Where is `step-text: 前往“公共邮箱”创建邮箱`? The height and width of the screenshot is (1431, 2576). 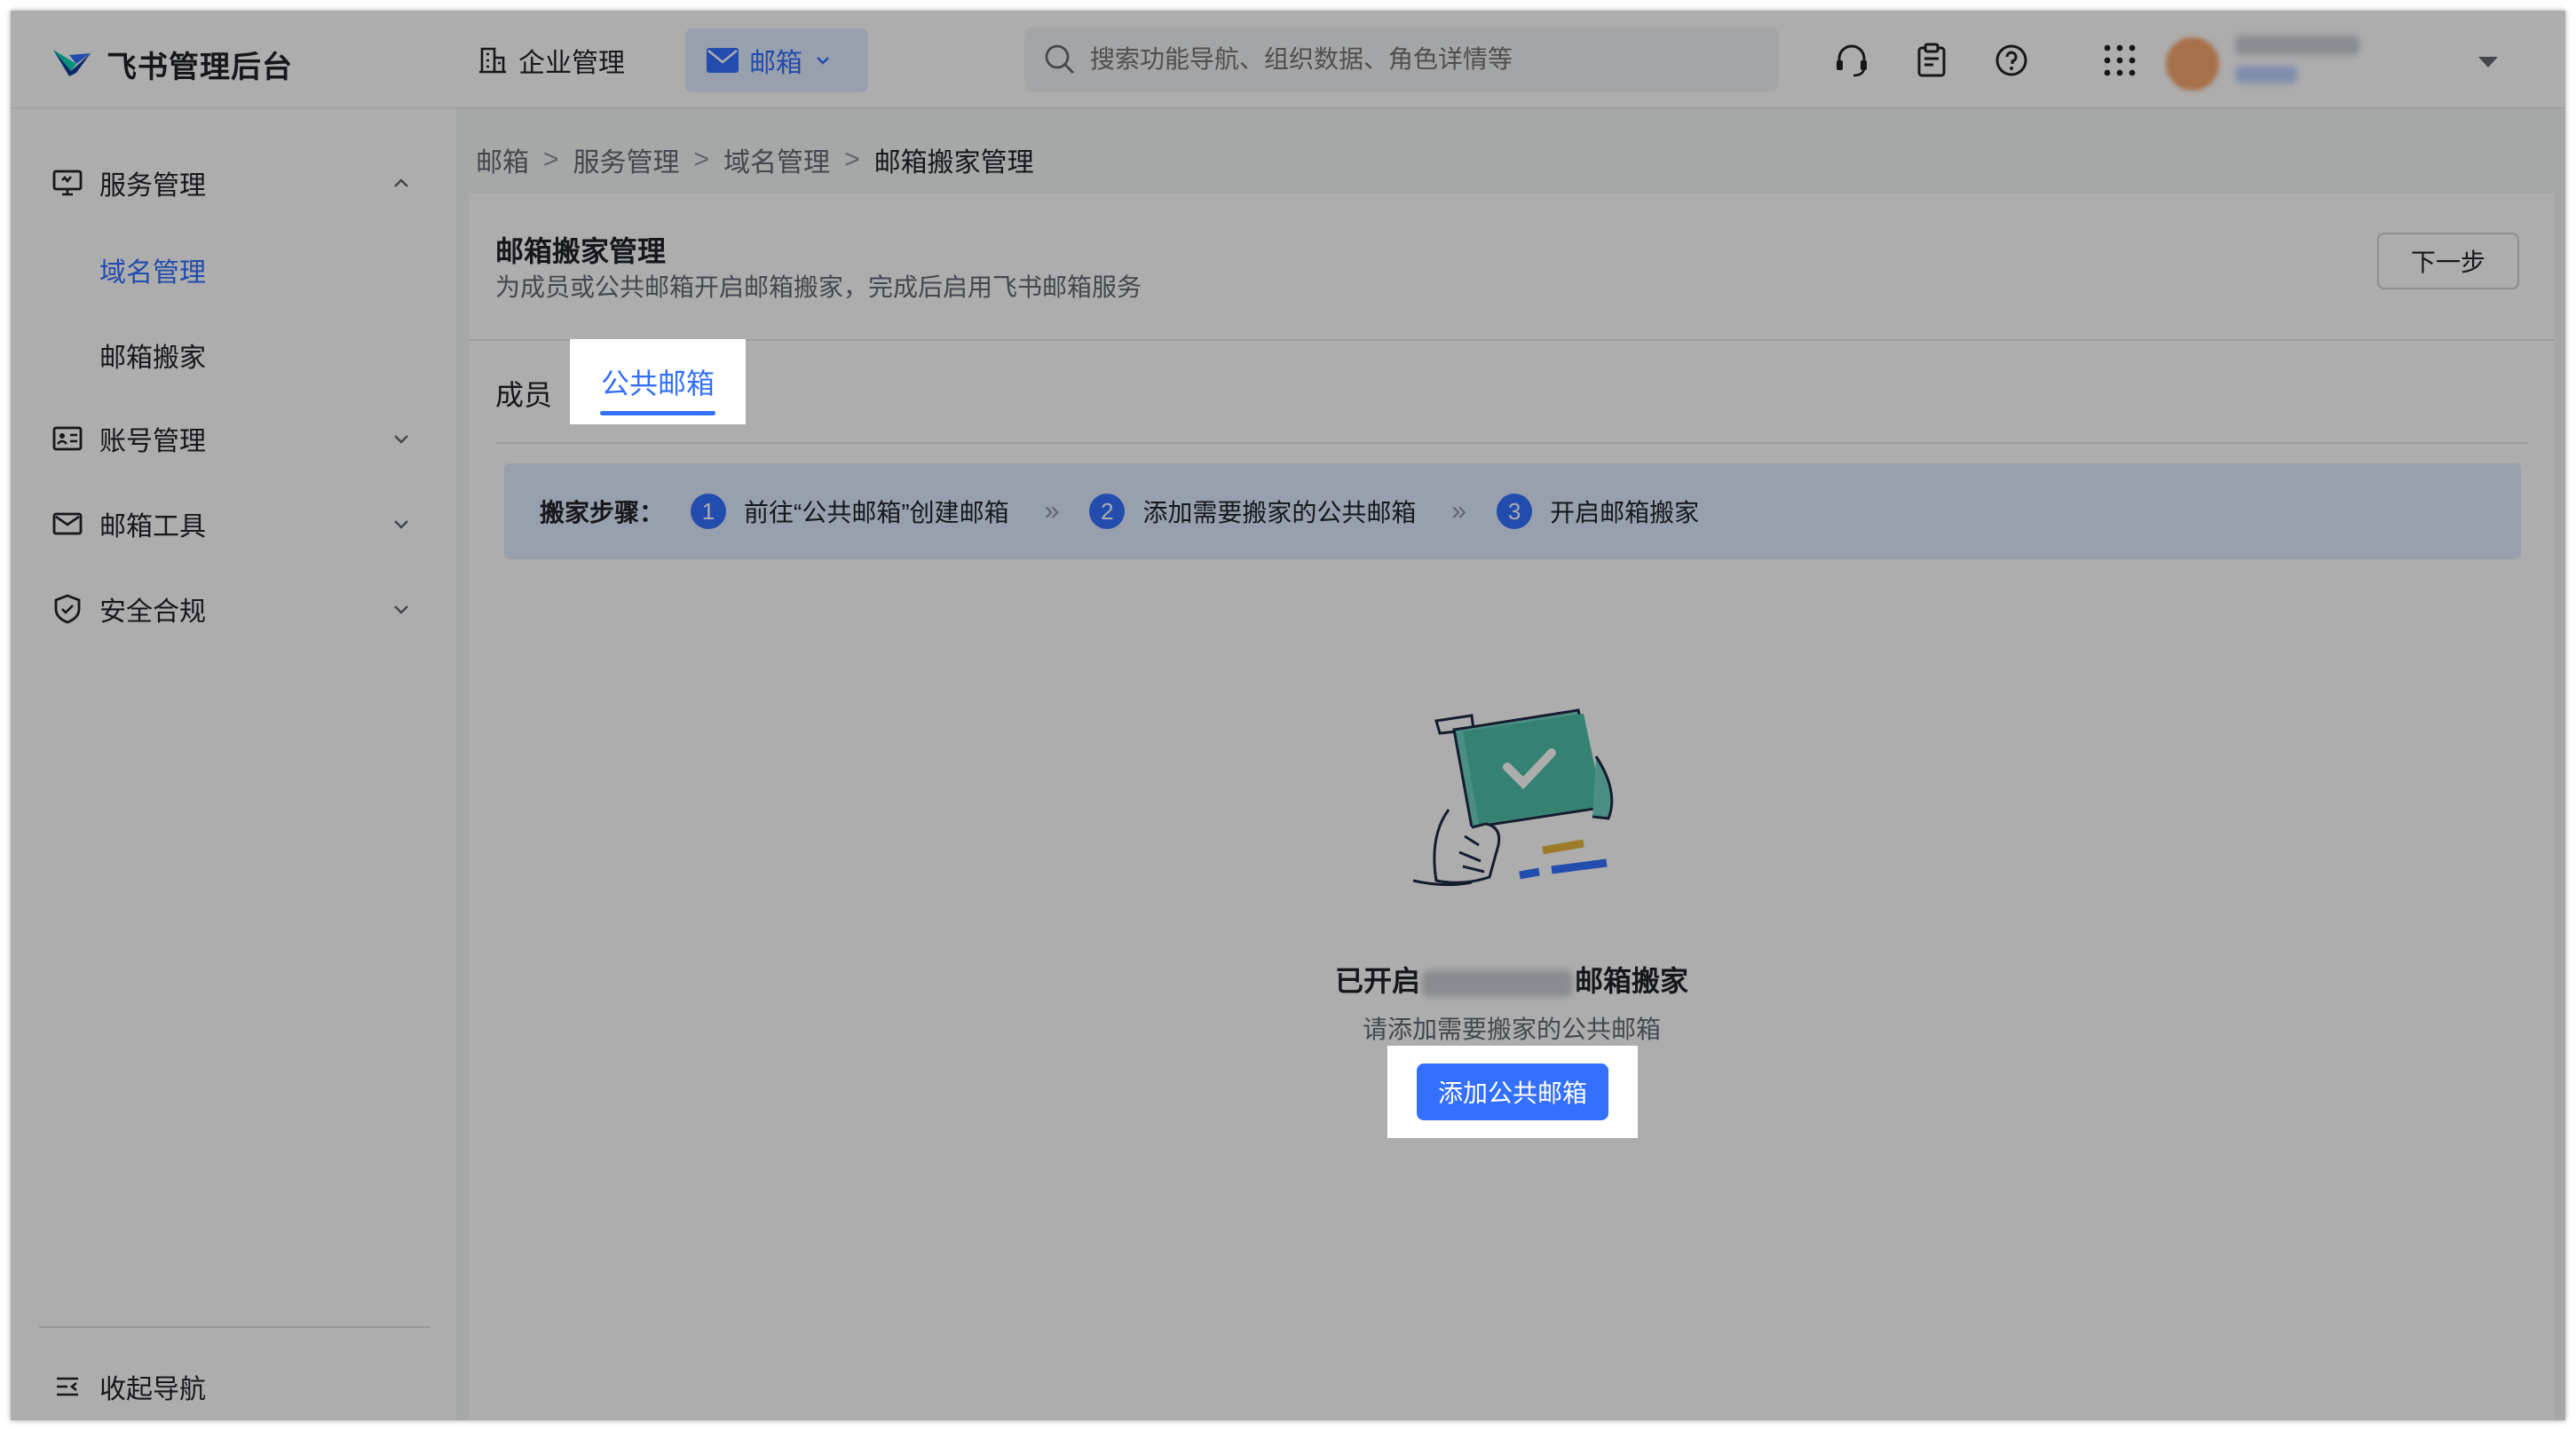 step-text: 前往“公共邮箱”创建邮箱 is located at coordinates (876, 512).